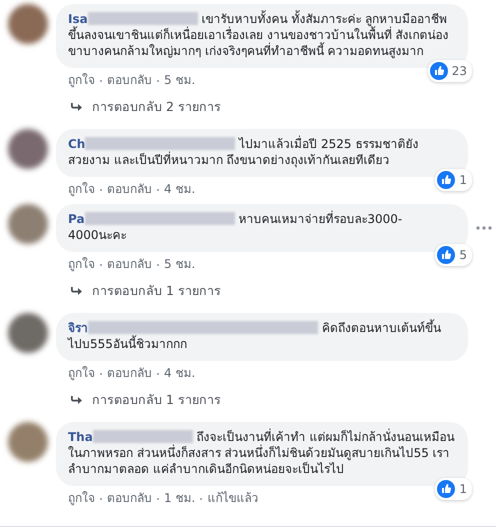 The height and width of the screenshot is (527, 496). Describe the element at coordinates (235, 227) in the screenshot. I see `comment-text: Pa หาบคนเหมาจ่ายที่รอบละ3000-4000นะคะ` at that location.